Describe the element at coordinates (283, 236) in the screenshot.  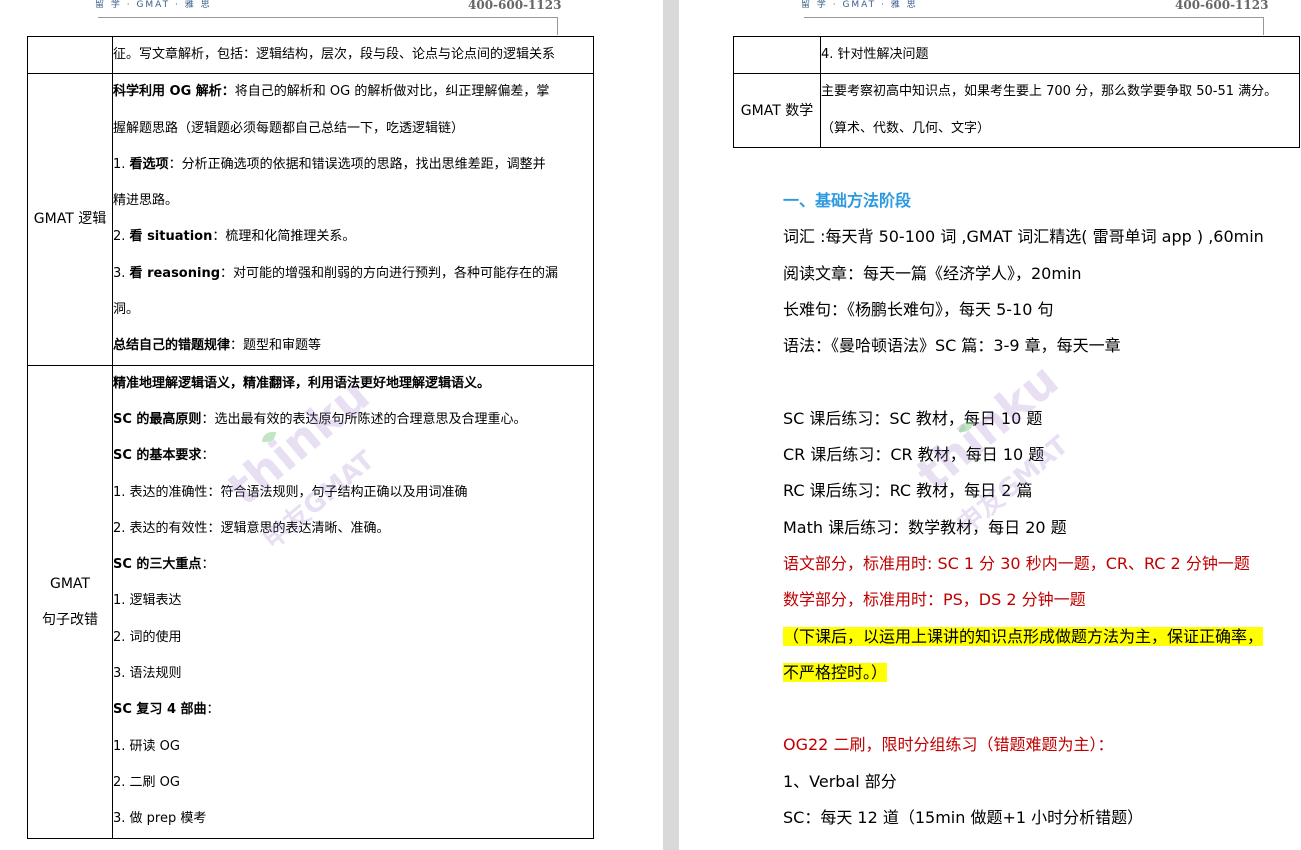
I see `text-run: ：梳理和化简推理关系。` at that location.